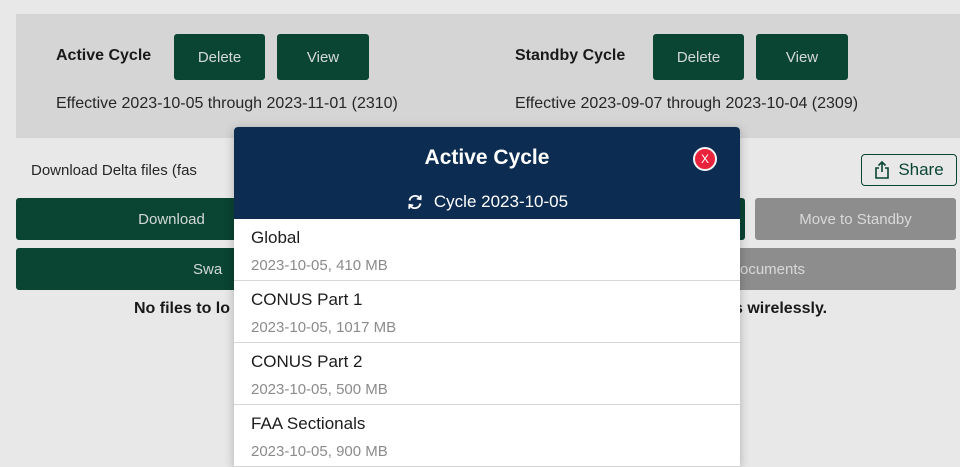 This screenshot has width=960, height=467. What do you see at coordinates (319, 265) in the screenshot?
I see `item-subtitle: 2023-10-05, 410 MB` at bounding box center [319, 265].